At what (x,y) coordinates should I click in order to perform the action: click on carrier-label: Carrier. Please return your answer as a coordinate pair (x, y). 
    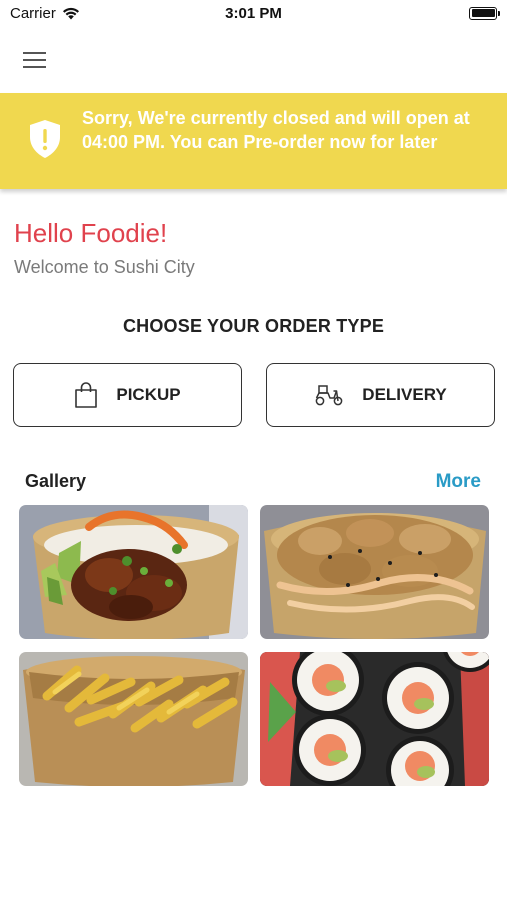
    Looking at the image, I should click on (33, 13).